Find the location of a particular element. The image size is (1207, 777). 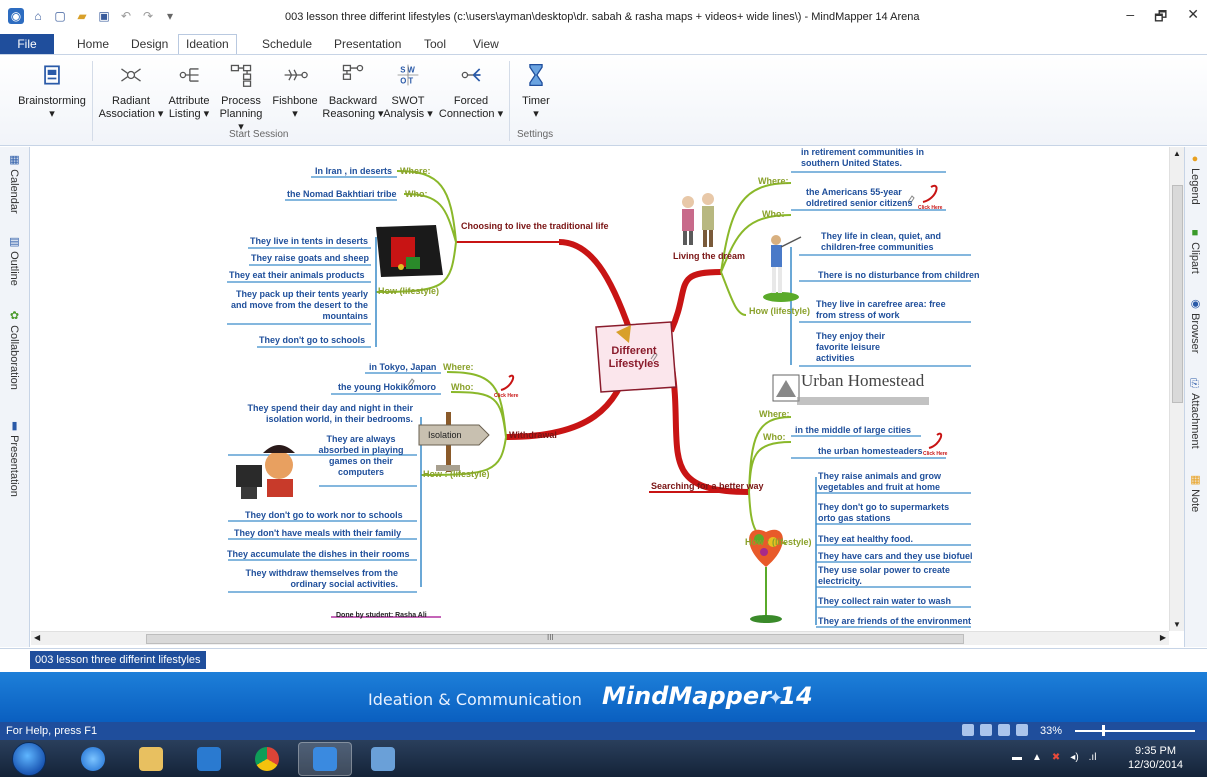

traditional-who: the Nomad Bakhtiari tribe is located at coordinates (342, 194).